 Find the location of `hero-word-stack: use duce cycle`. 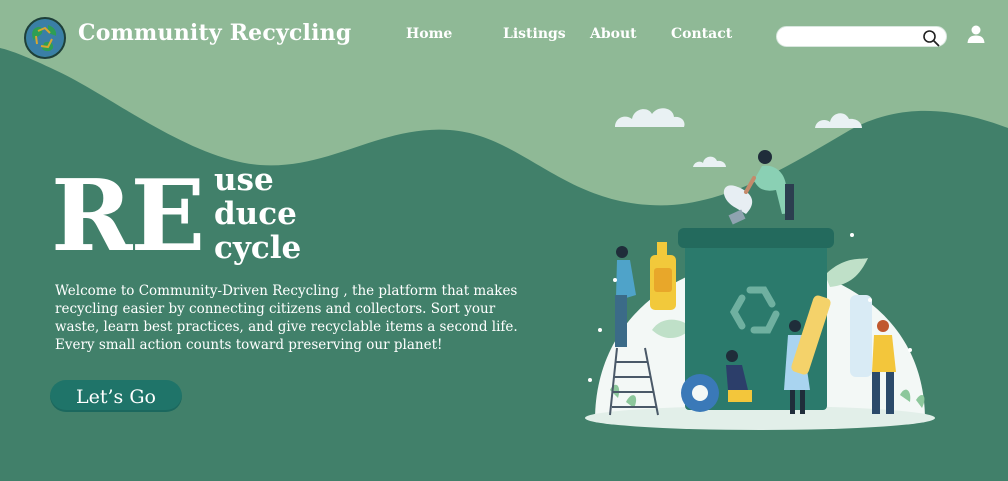

hero-word-stack: use duce cycle is located at coordinates (257, 214).